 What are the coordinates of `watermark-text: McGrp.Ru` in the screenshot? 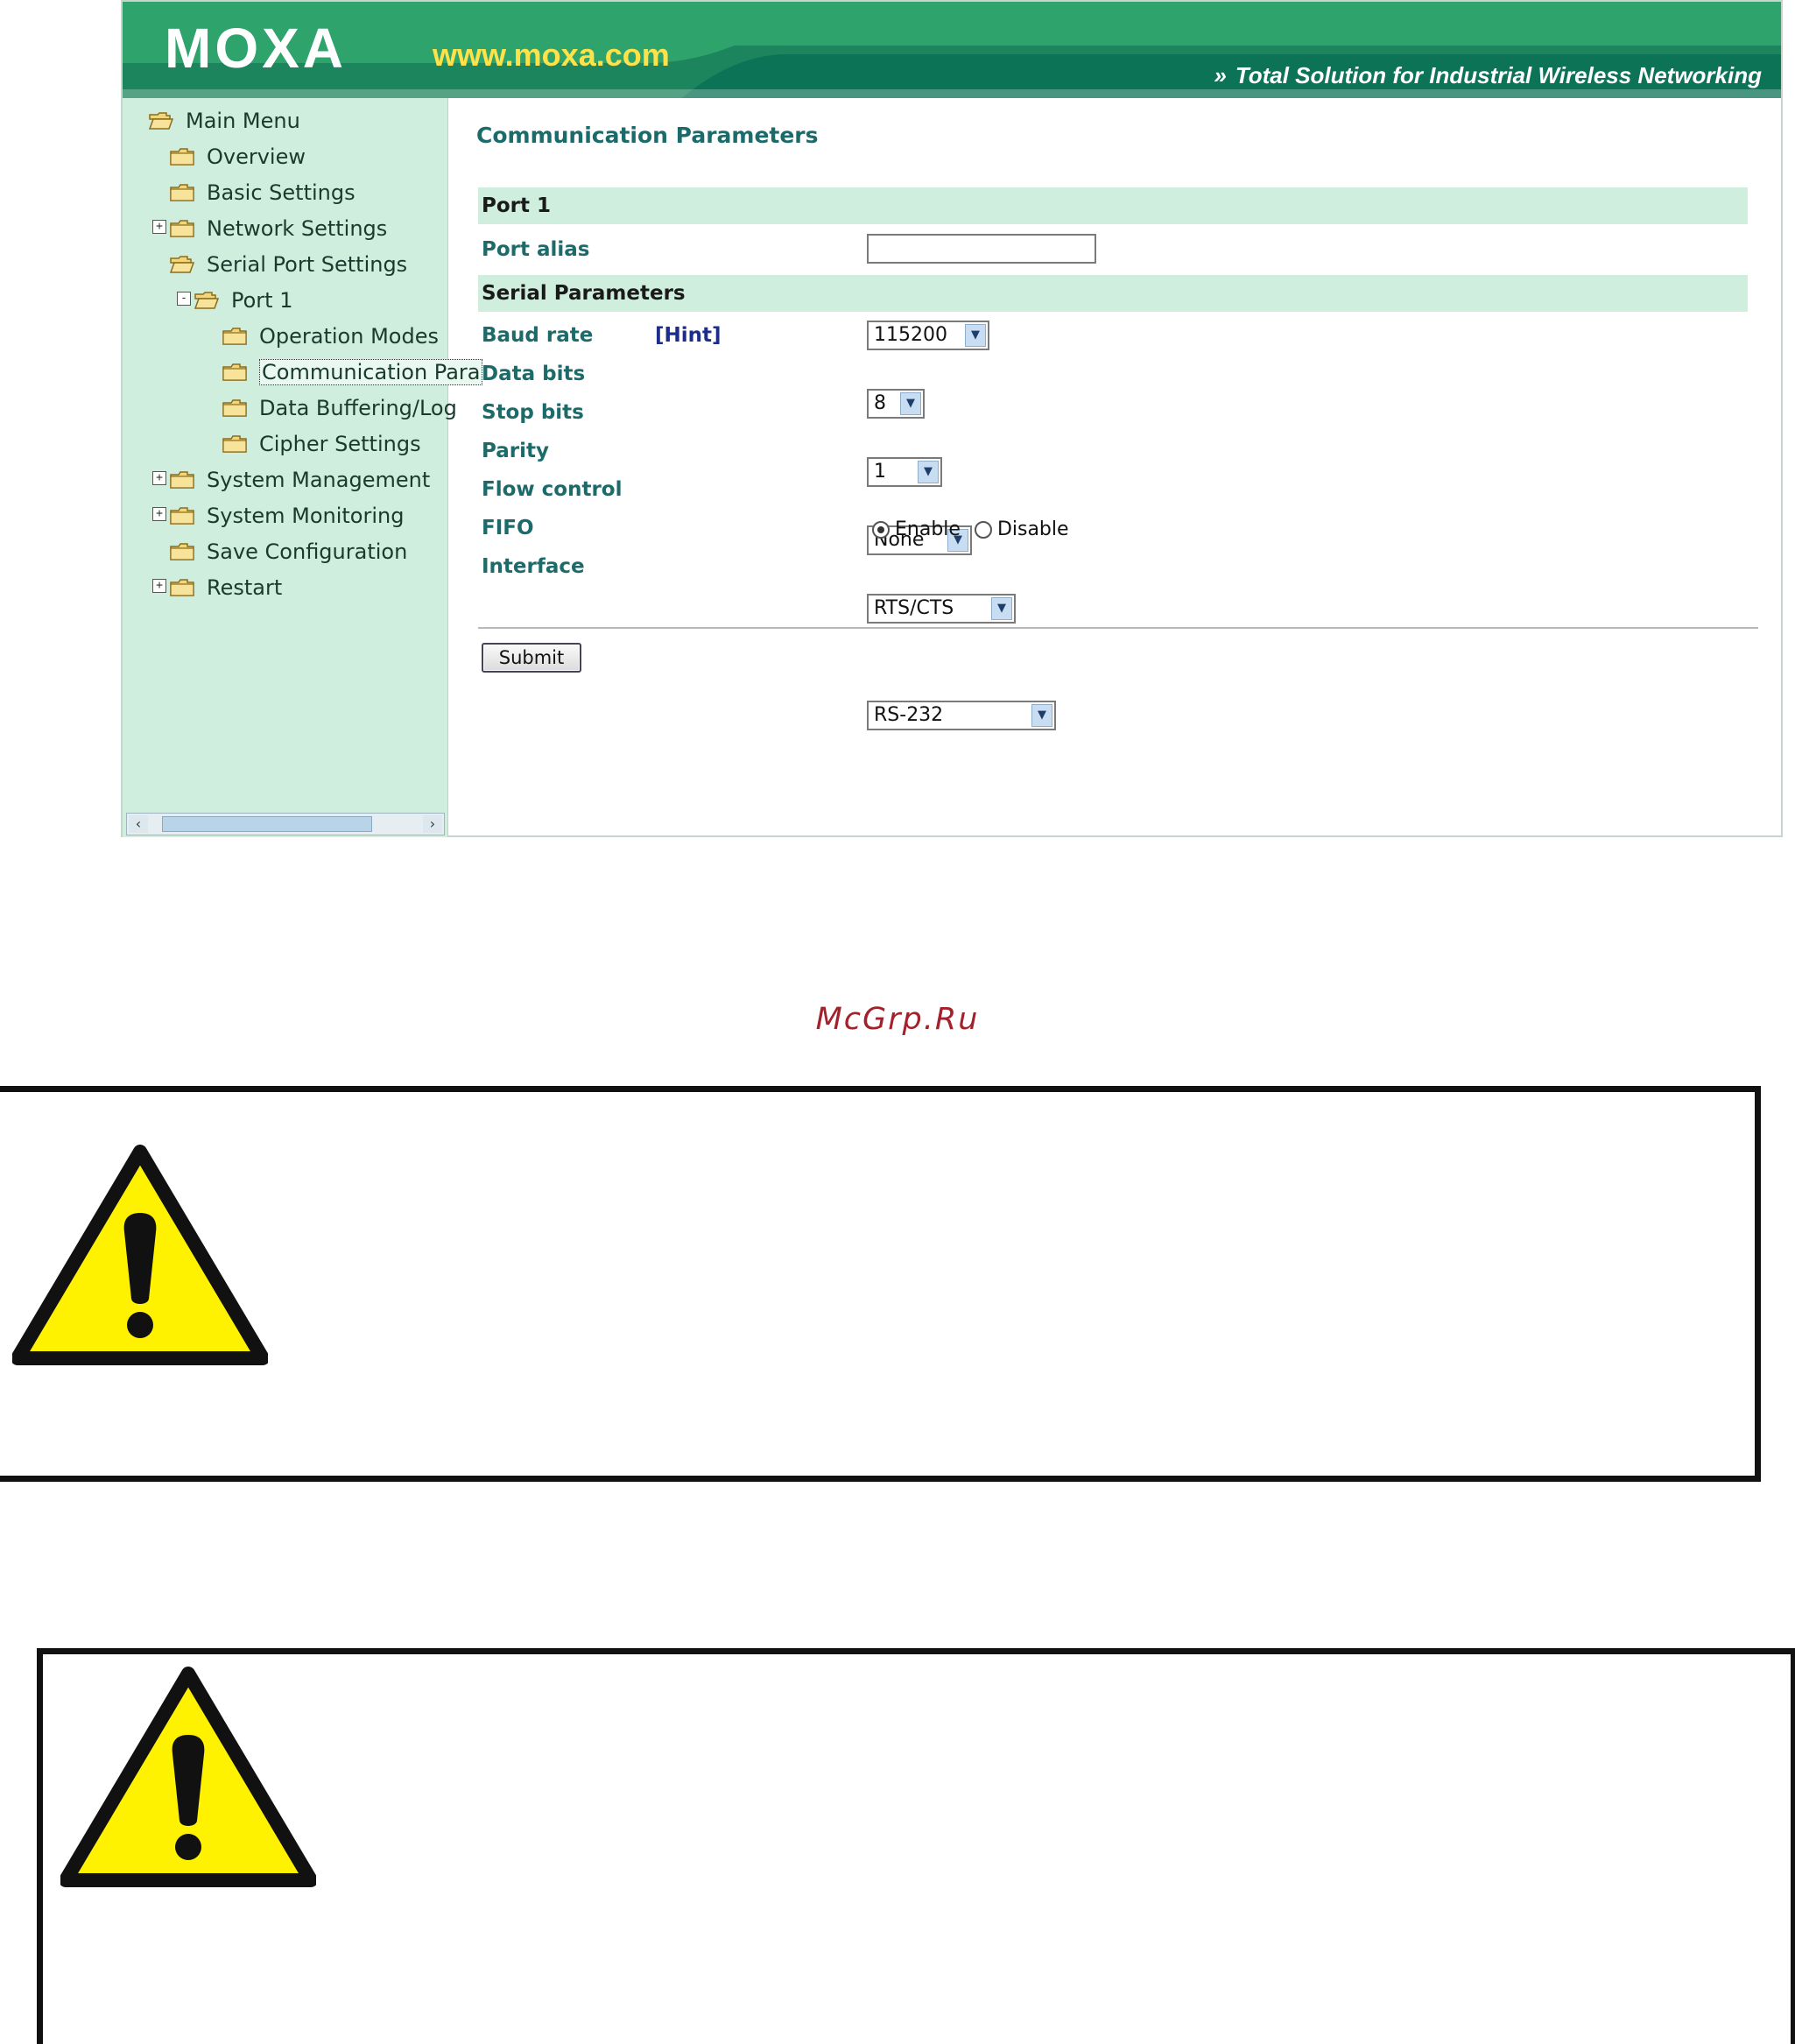 It's located at (897, 1019).